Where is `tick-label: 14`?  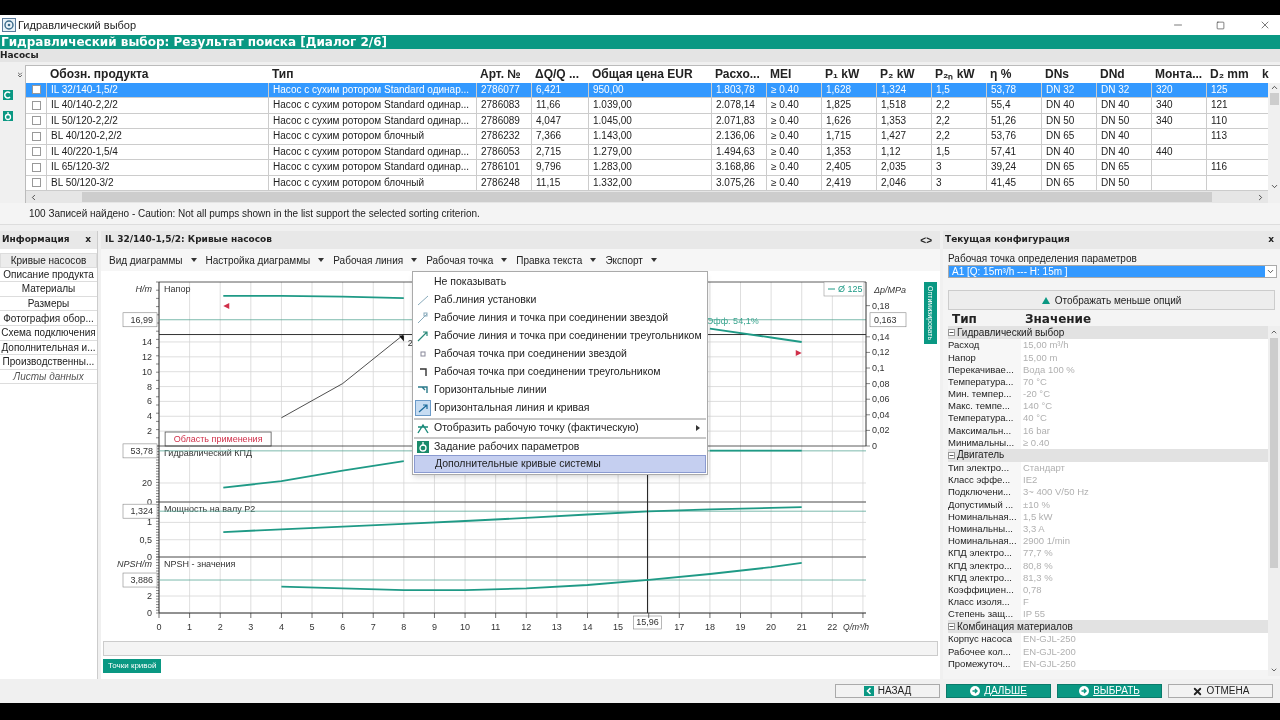
tick-label: 14 is located at coordinates (147, 341).